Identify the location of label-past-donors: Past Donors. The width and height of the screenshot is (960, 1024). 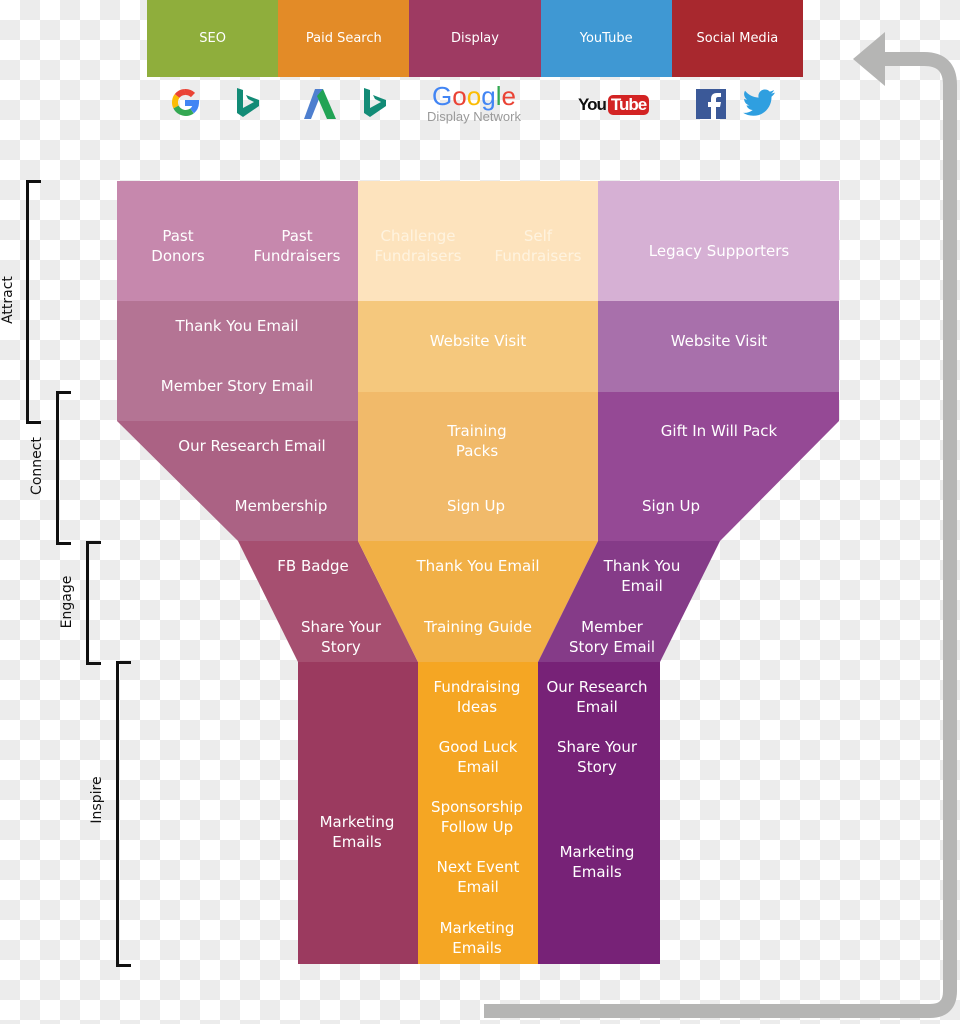
(178, 246).